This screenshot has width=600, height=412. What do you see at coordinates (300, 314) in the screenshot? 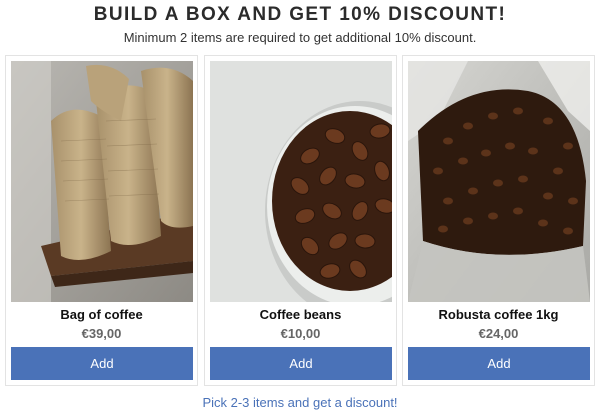
I see `product-name: Coffee beans` at bounding box center [300, 314].